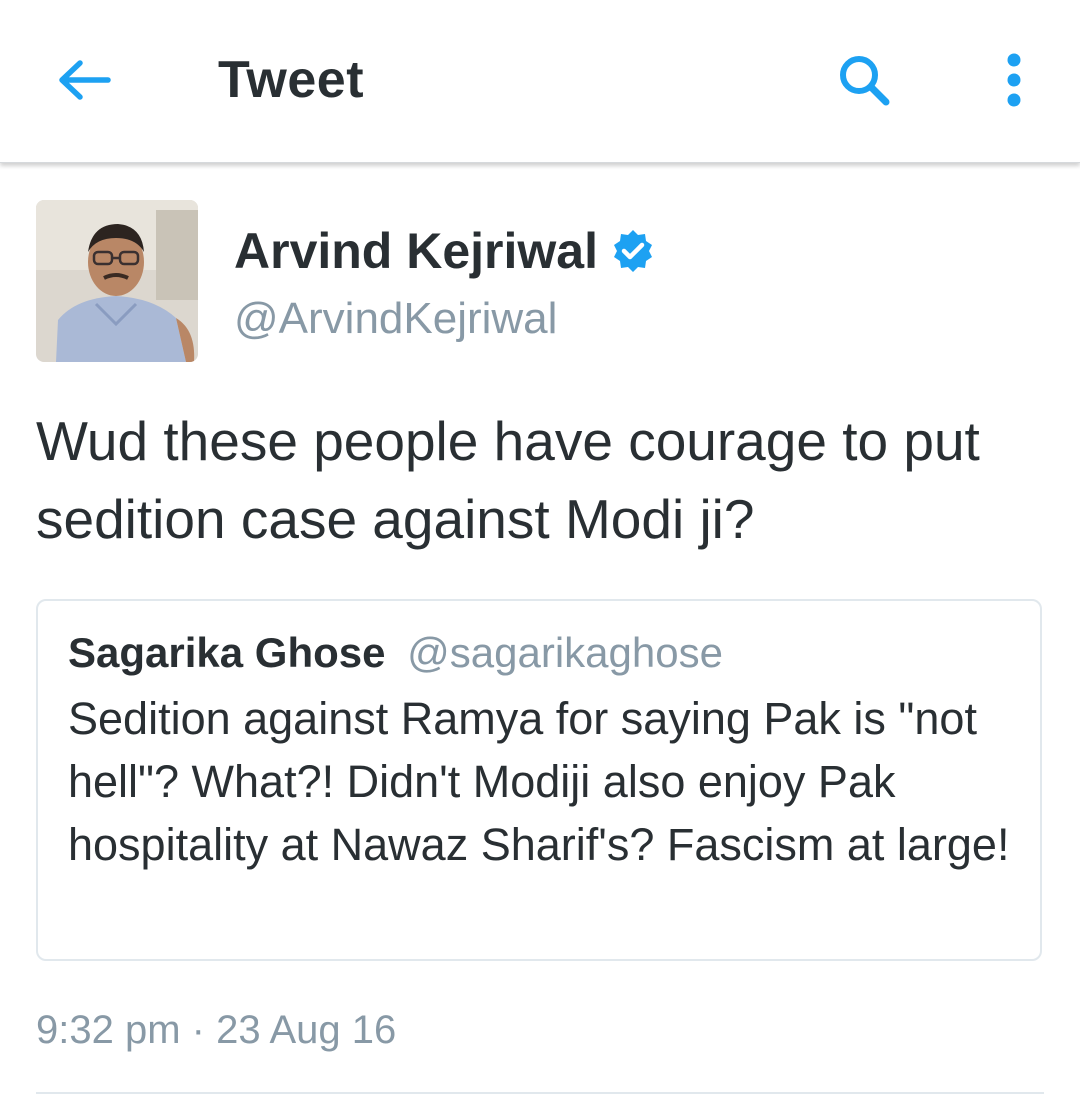 Image resolution: width=1080 pixels, height=1117 pixels. Describe the element at coordinates (395, 319) in the screenshot. I see `author-handle: @ArvindKejriwal` at that location.